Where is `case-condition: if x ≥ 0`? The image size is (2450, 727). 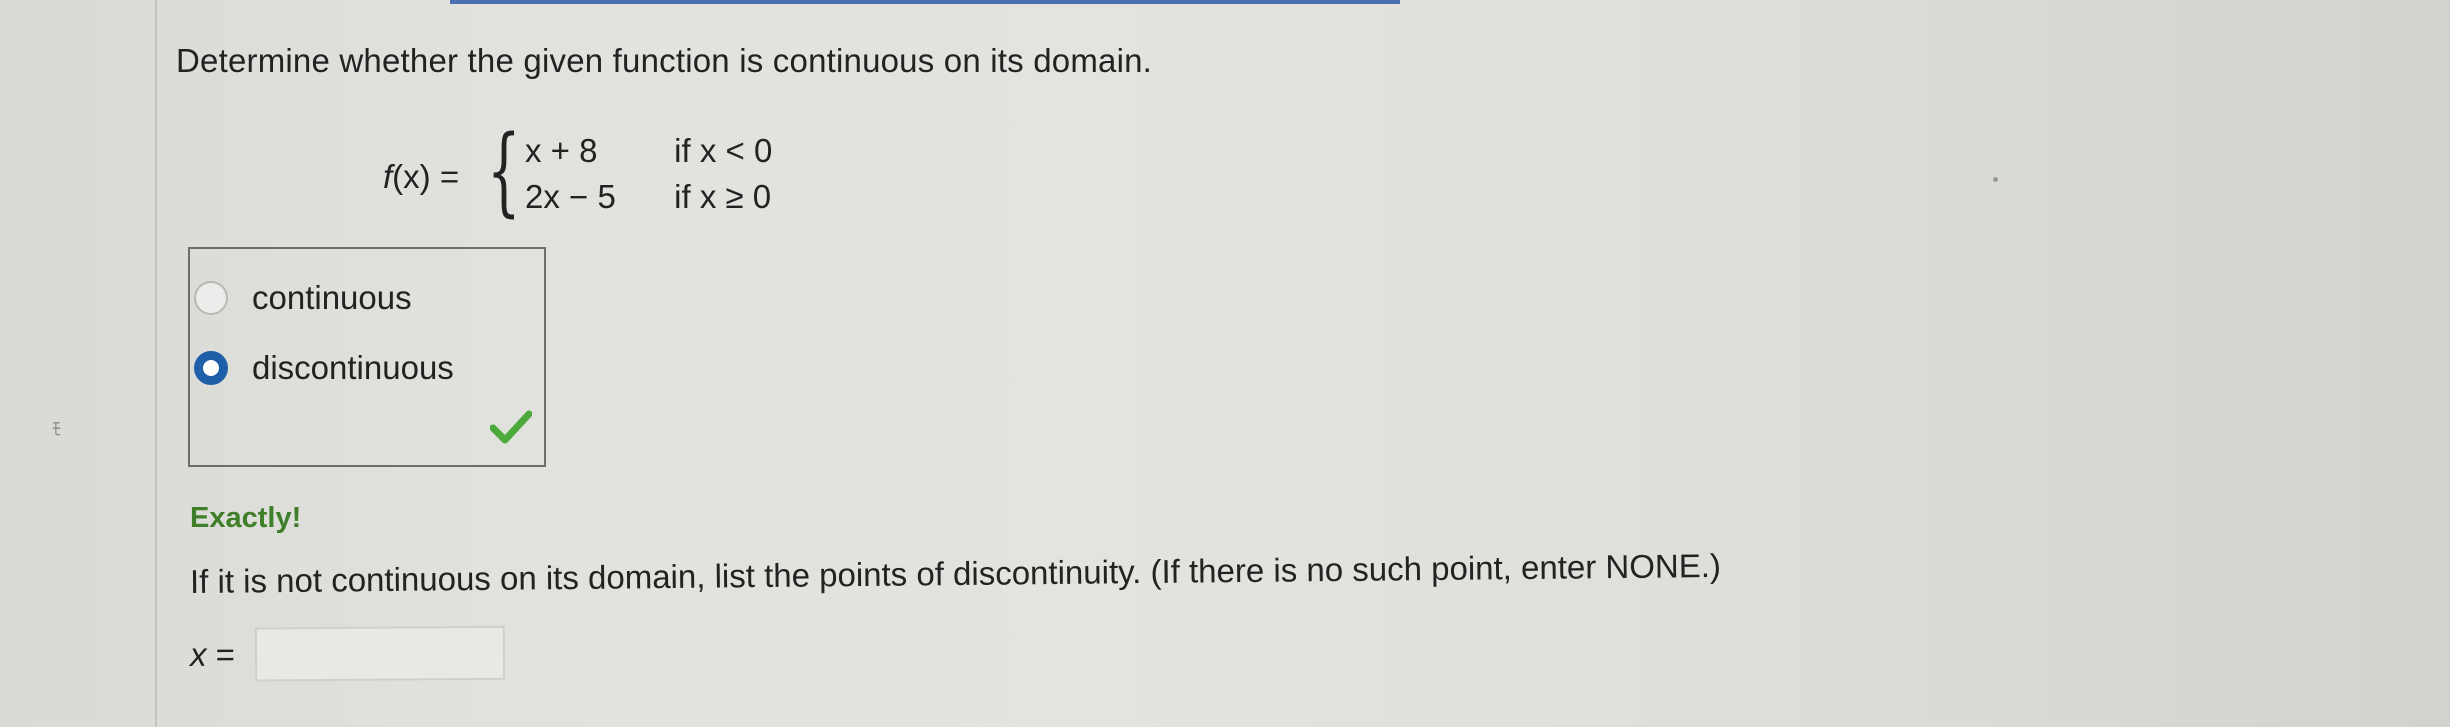 case-condition: if x ≥ 0 is located at coordinates (723, 196).